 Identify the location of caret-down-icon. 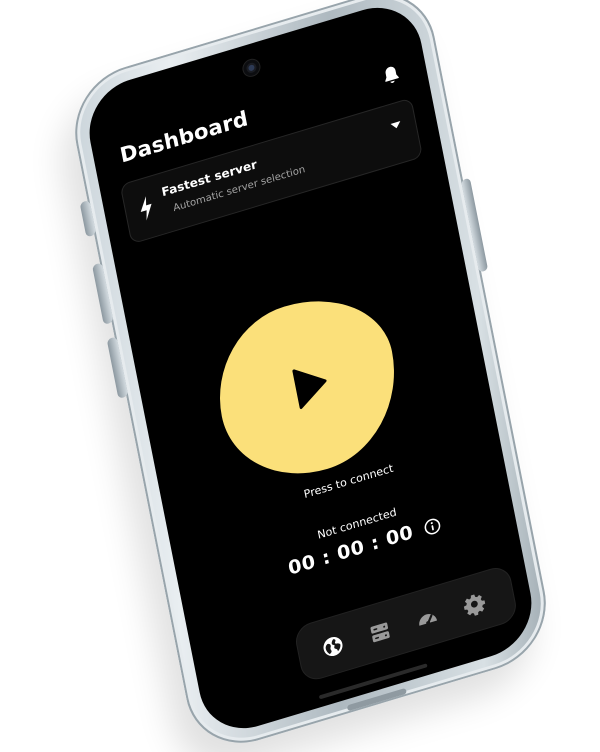
(395, 125).